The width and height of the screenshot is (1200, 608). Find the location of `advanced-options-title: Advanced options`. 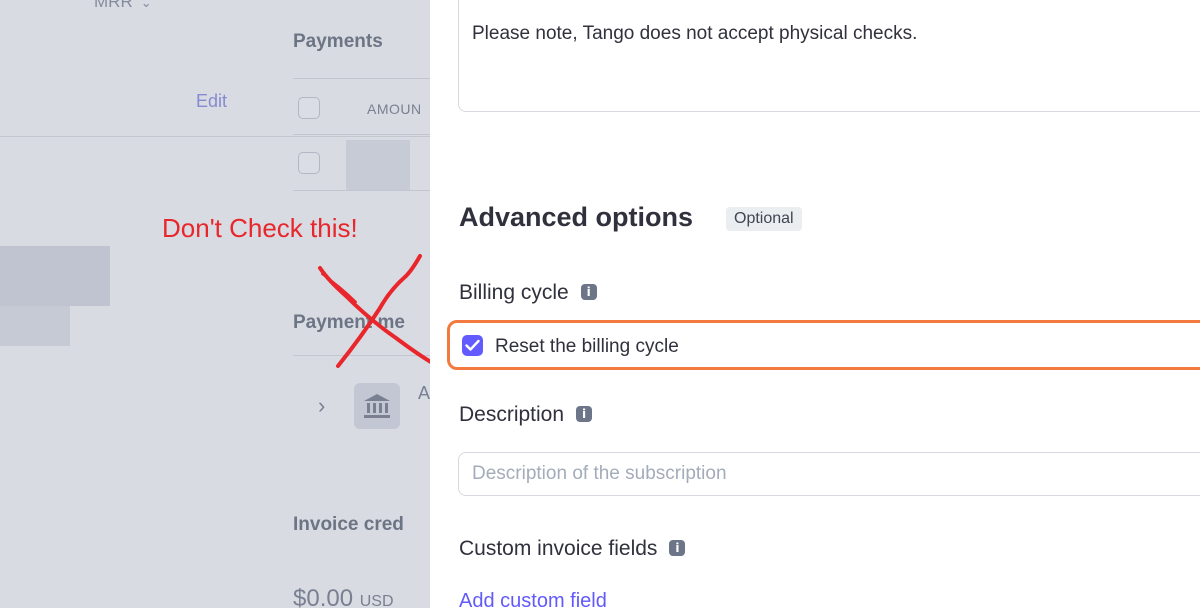

advanced-options-title: Advanced options is located at coordinates (576, 217).